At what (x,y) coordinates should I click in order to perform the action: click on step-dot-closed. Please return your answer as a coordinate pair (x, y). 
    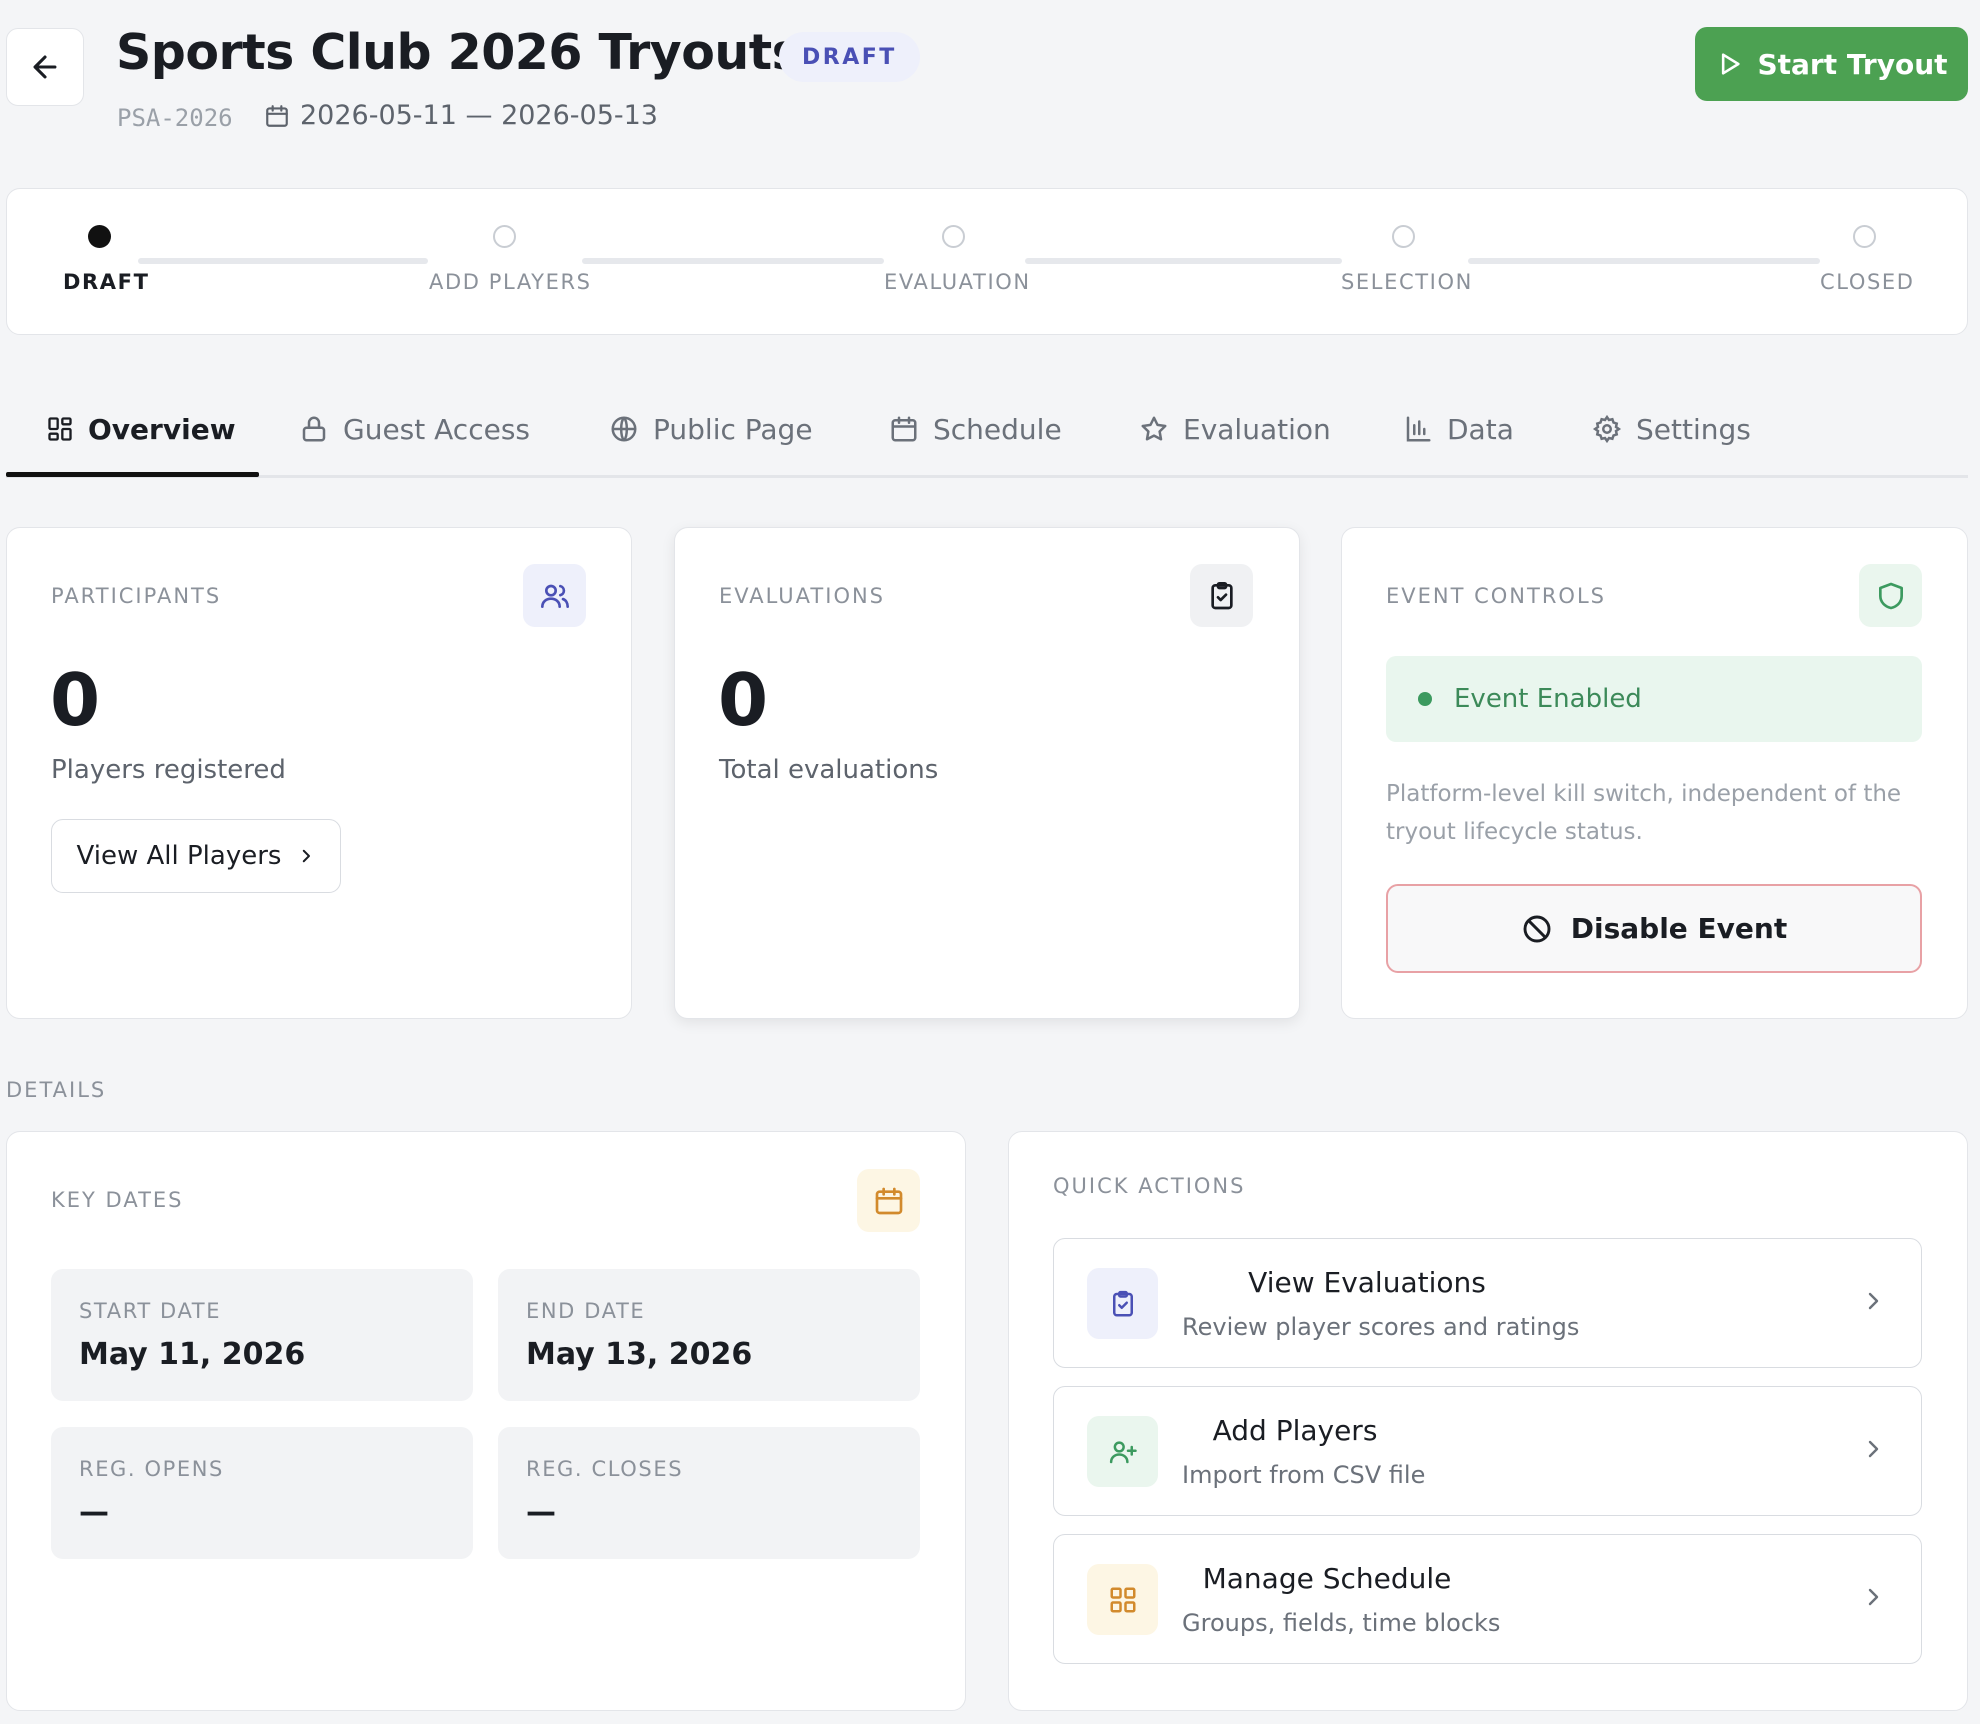
    Looking at the image, I should click on (1864, 236).